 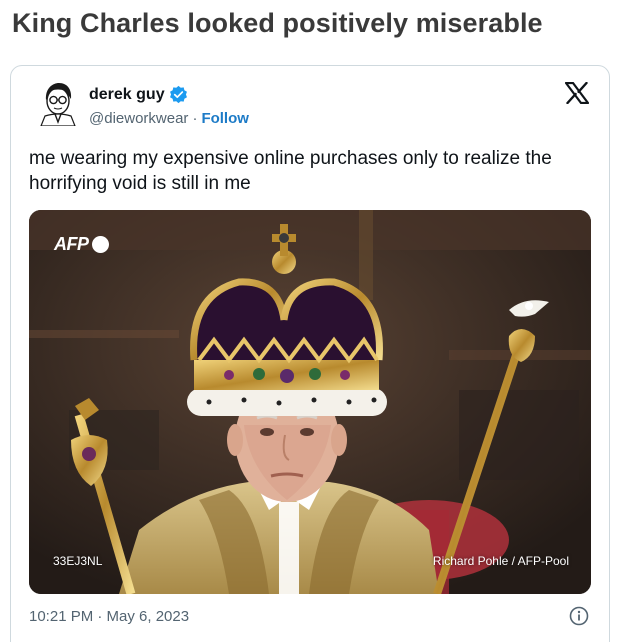 What do you see at coordinates (71, 244) in the screenshot?
I see `agency-logo-text: AFP` at bounding box center [71, 244].